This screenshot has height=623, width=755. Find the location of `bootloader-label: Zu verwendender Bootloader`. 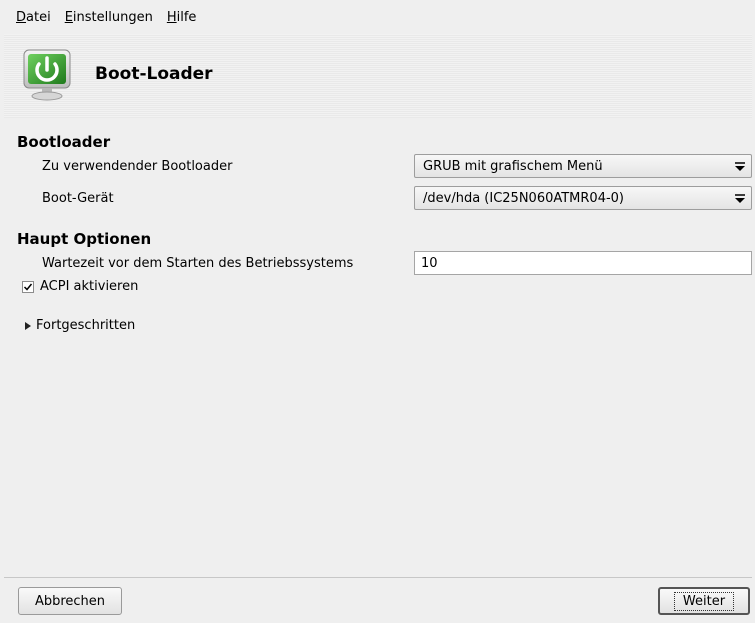

bootloader-label: Zu verwendender Bootloader is located at coordinates (137, 166).